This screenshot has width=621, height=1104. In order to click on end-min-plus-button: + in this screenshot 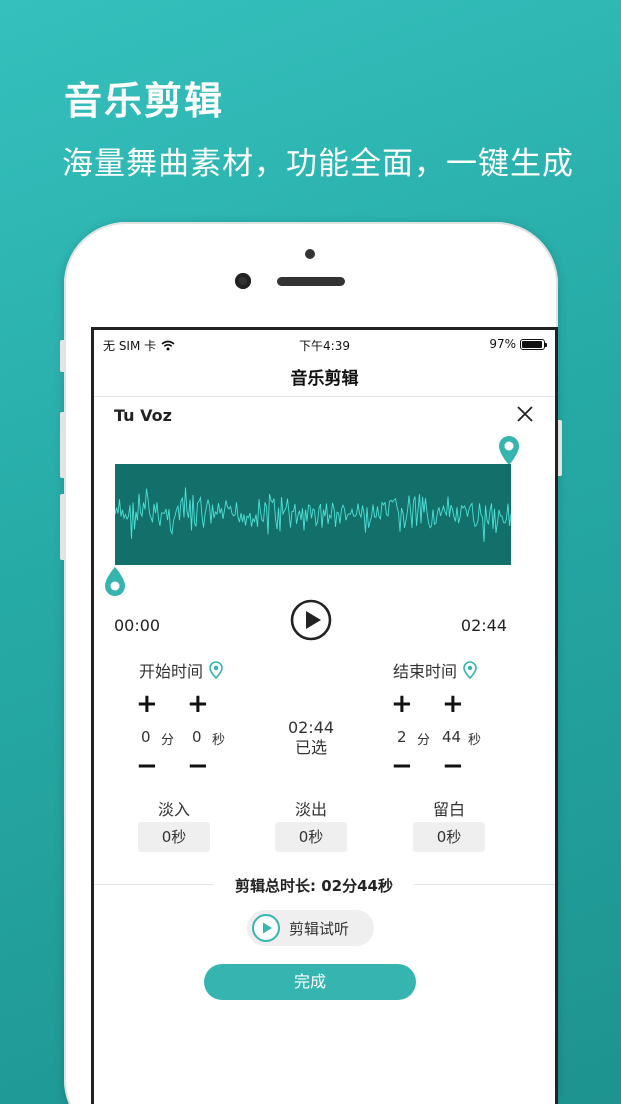, I will do `click(402, 704)`.